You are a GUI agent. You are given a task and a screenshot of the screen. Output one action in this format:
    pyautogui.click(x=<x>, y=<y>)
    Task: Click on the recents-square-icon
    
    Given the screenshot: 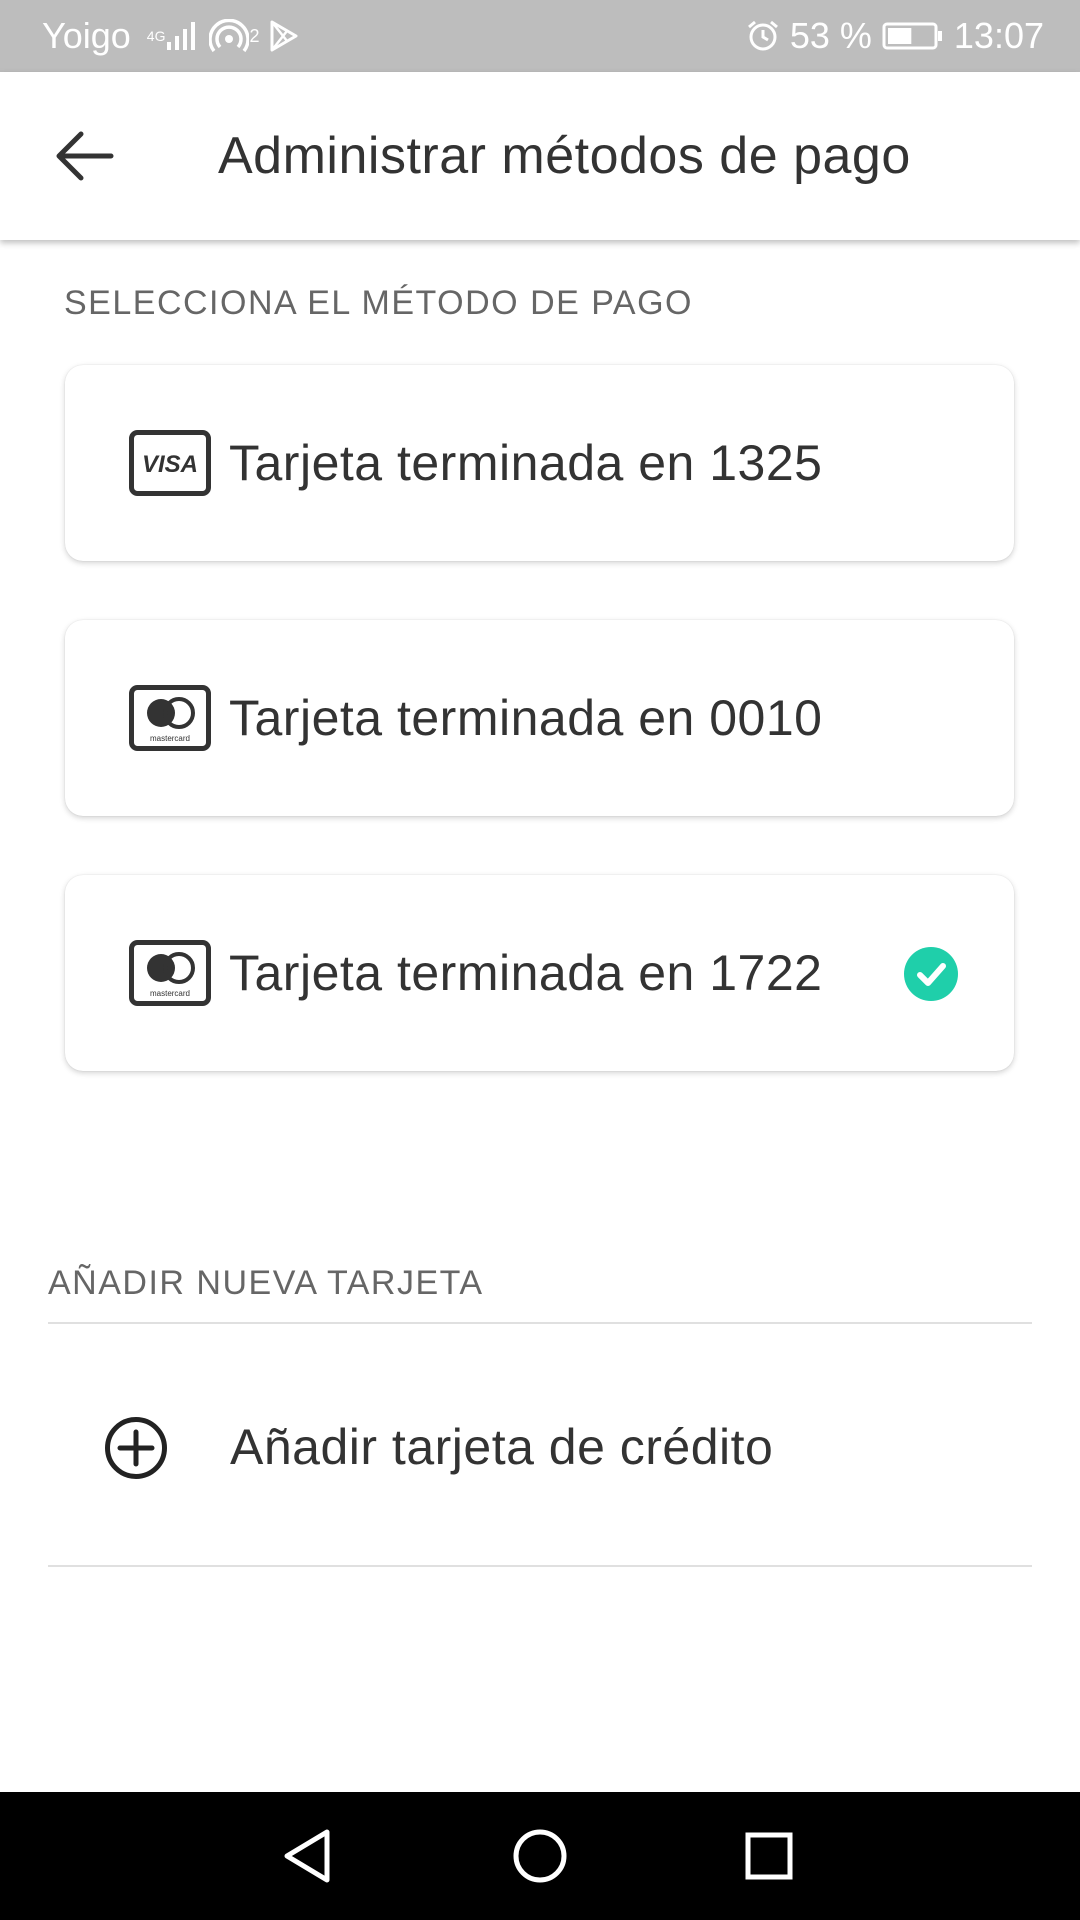 What is the action you would take?
    pyautogui.click(x=769, y=1856)
    